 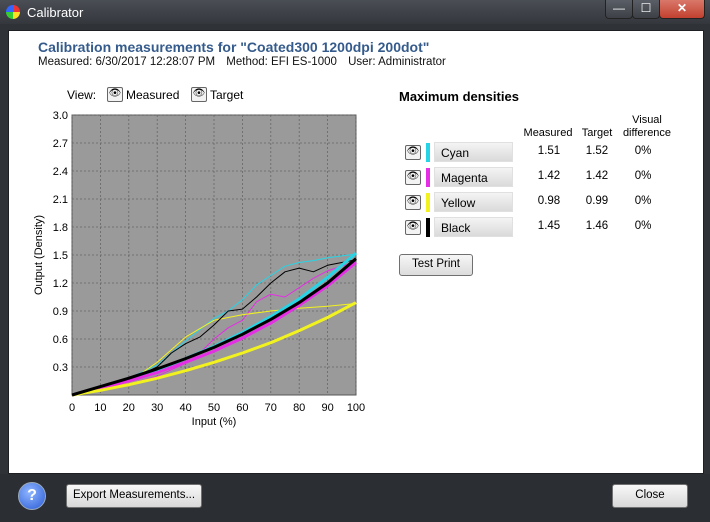 I want to click on ink-name: Magenta, so click(x=473, y=177).